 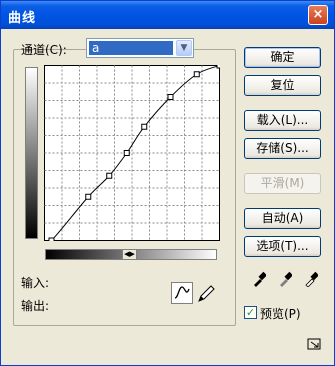 What do you see at coordinates (182, 293) in the screenshot?
I see `curve-tool-icon` at bounding box center [182, 293].